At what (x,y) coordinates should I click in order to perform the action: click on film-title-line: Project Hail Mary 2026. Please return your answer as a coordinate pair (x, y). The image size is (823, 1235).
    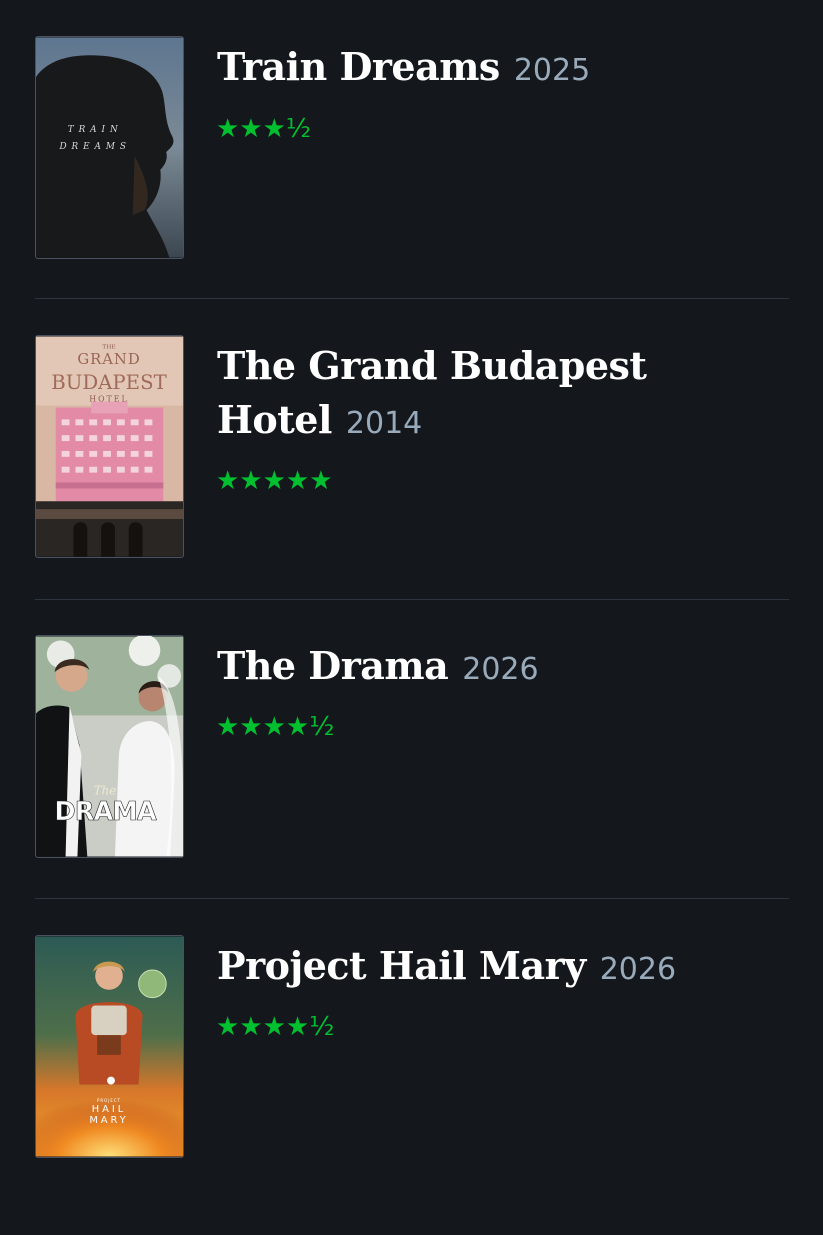
    Looking at the image, I should click on (497, 968).